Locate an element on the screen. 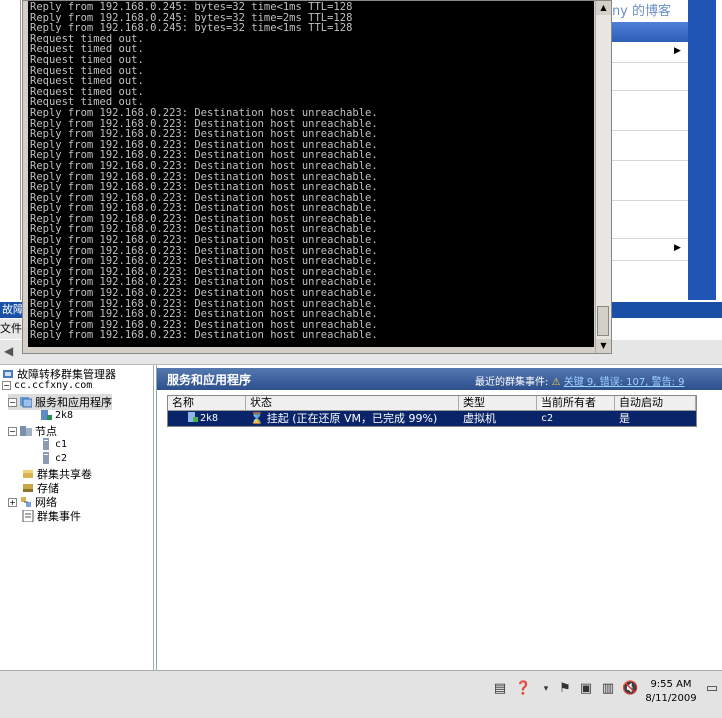 The width and height of the screenshot is (722, 718). cell-status-text: 挂起 (正在还原 VM，已完成 99%) is located at coordinates (352, 418).